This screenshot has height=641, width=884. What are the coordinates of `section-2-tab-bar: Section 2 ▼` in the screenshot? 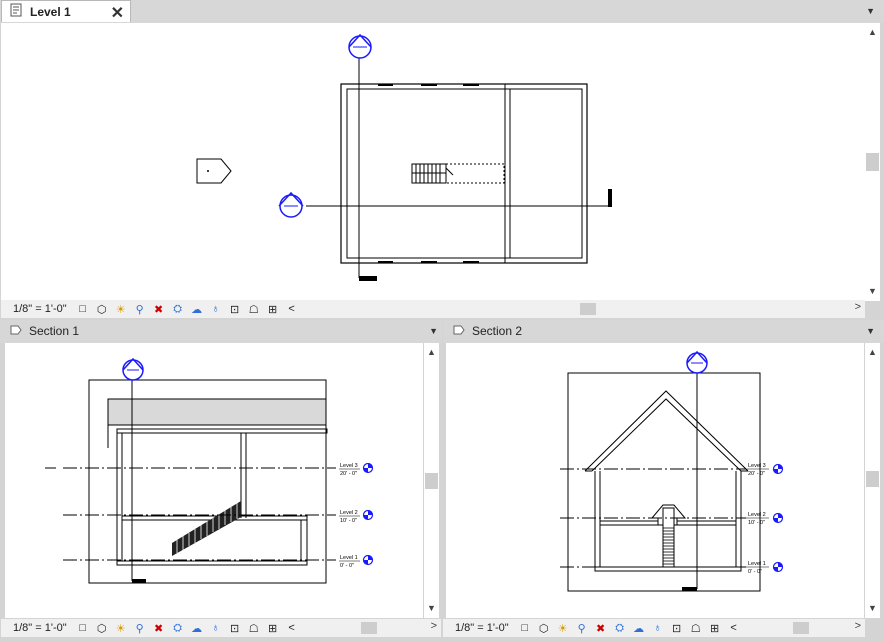 It's located at (663, 331).